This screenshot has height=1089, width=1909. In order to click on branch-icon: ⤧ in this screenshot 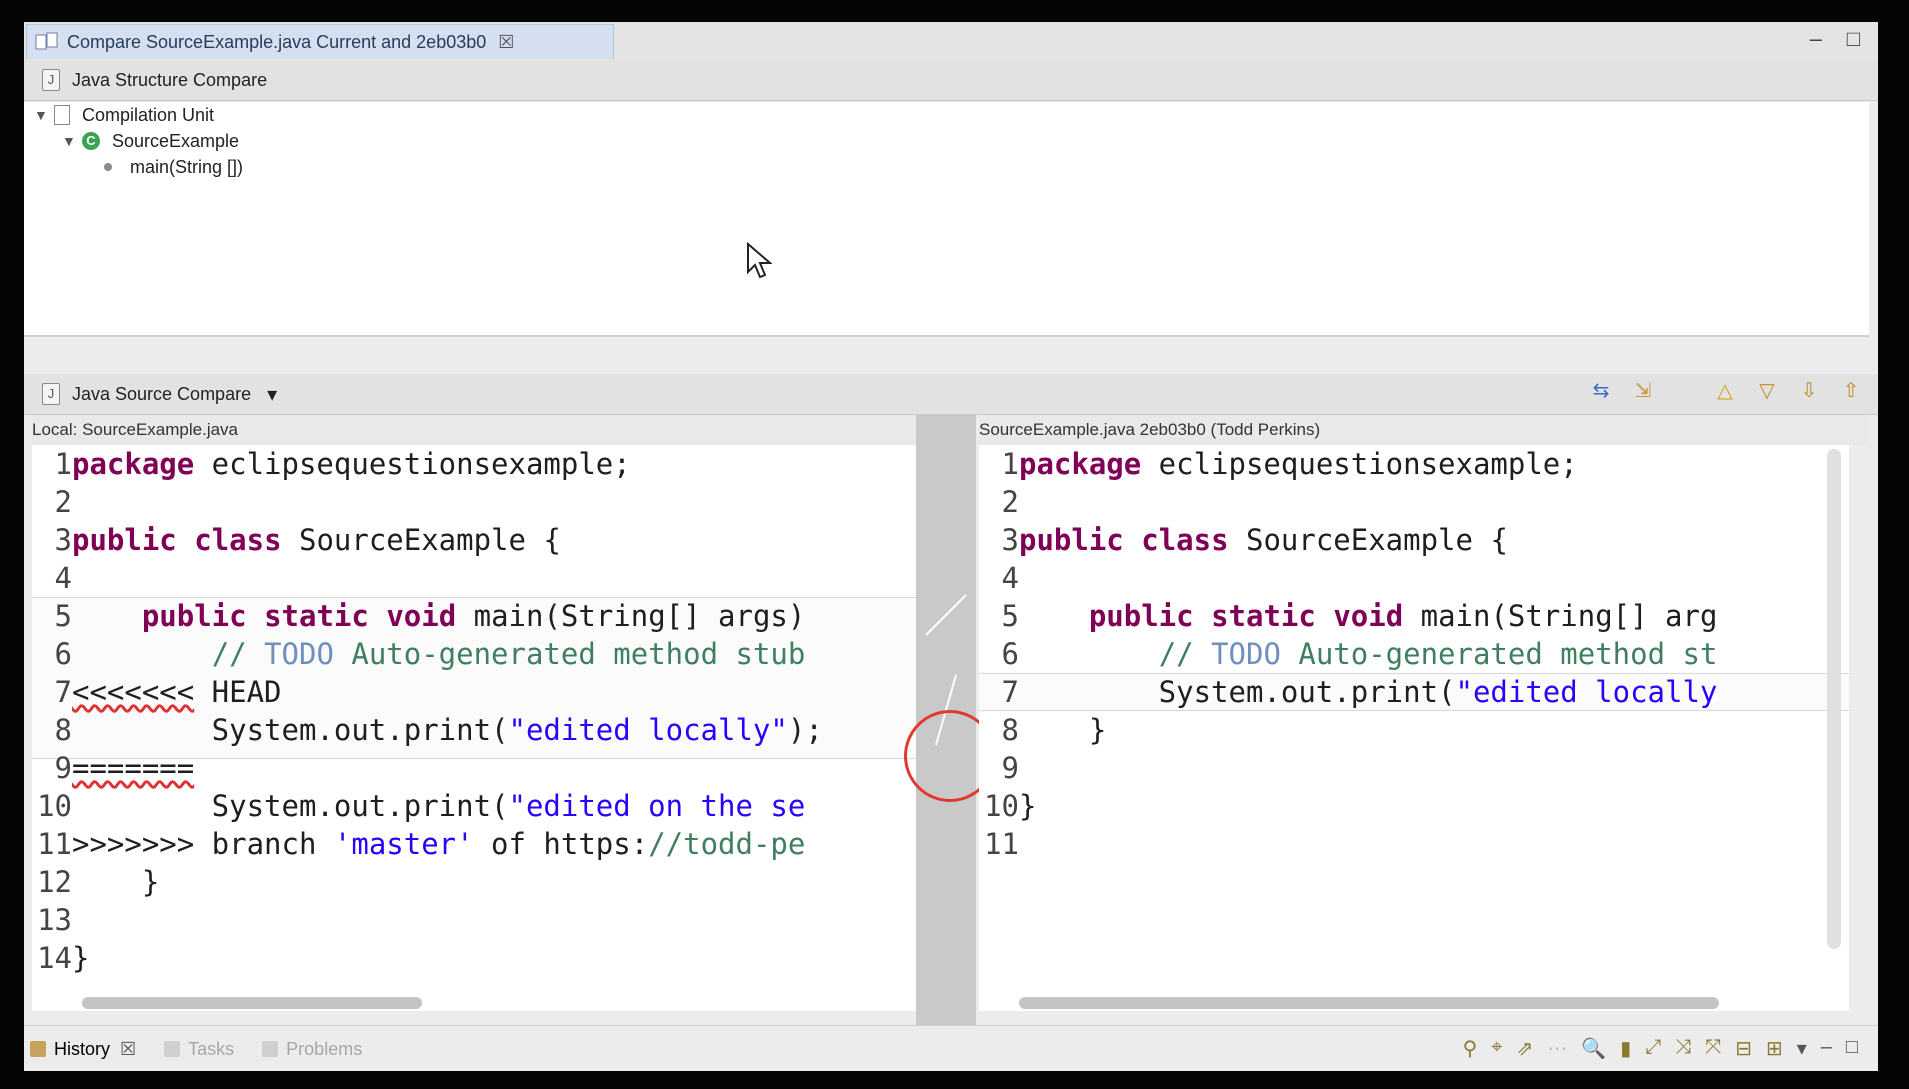, I will do `click(1713, 1048)`.